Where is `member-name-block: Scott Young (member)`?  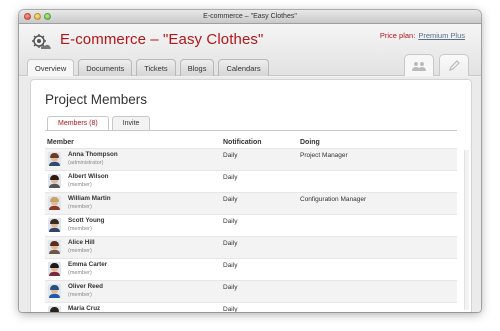
member-name-block: Scott Young (member) is located at coordinates (86, 225).